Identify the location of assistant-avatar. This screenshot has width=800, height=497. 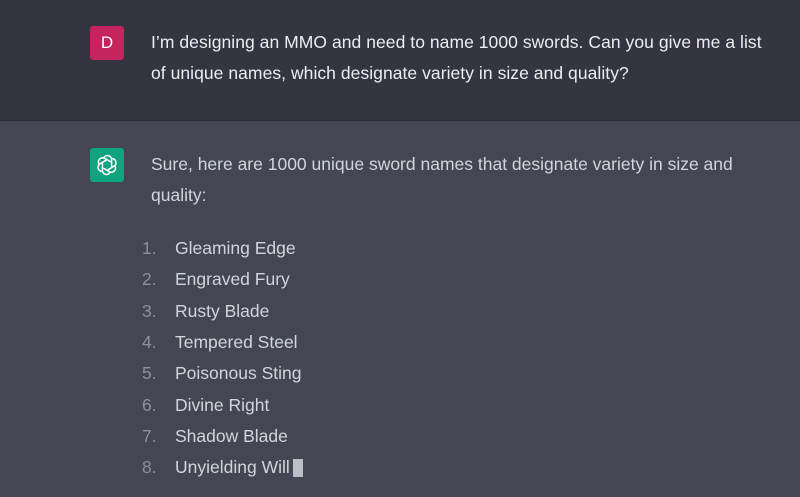
(107, 165).